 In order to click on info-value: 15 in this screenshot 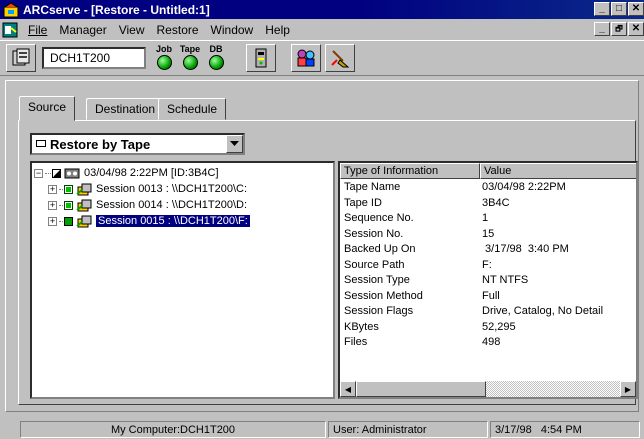, I will do `click(488, 233)`.